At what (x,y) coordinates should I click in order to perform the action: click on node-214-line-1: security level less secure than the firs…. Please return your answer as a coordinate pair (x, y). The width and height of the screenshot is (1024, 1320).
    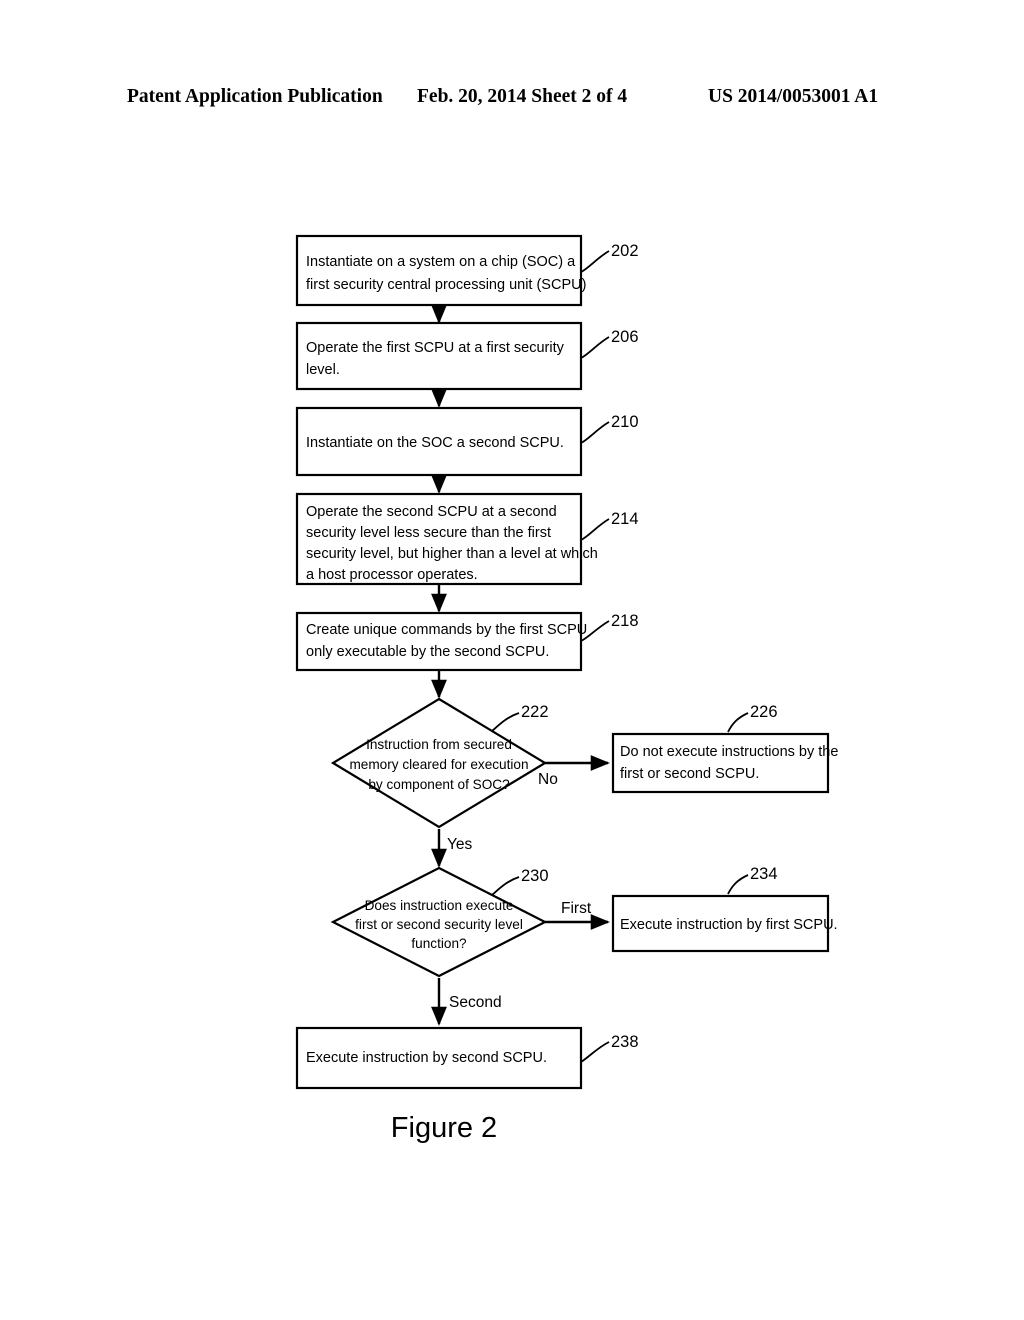
    Looking at the image, I should click on (428, 533).